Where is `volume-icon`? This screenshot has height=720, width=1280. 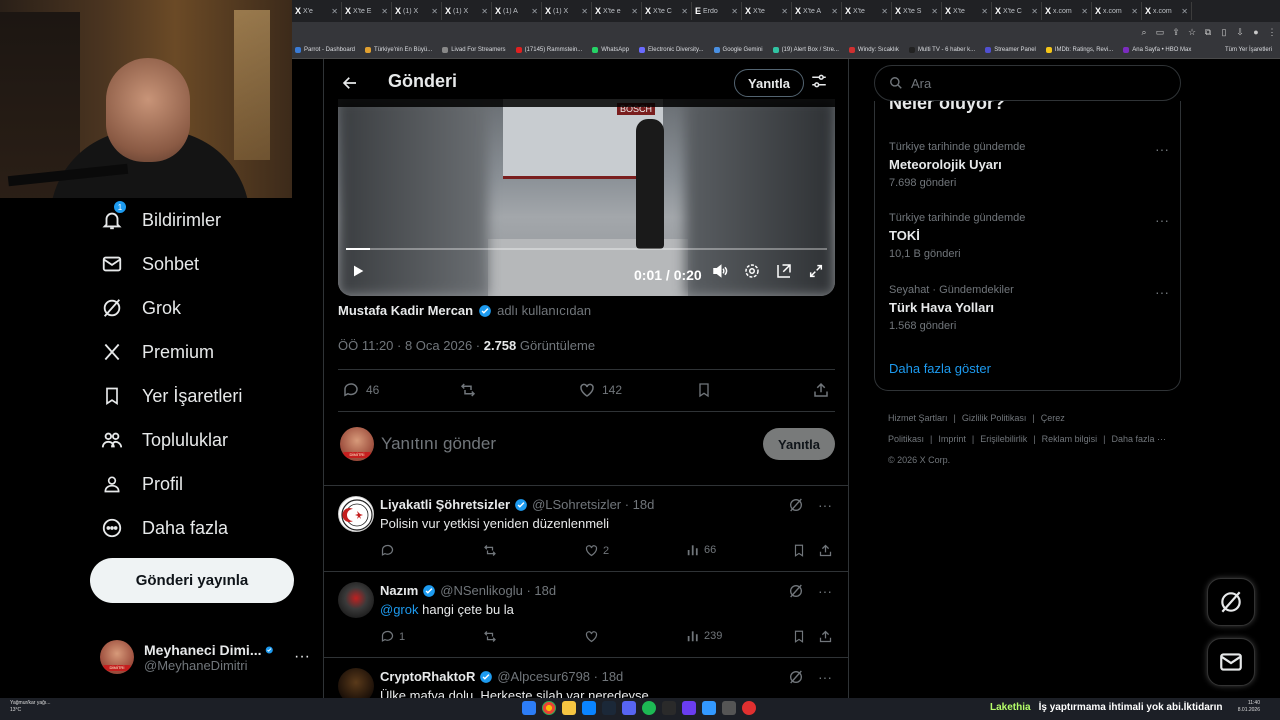 volume-icon is located at coordinates (720, 271).